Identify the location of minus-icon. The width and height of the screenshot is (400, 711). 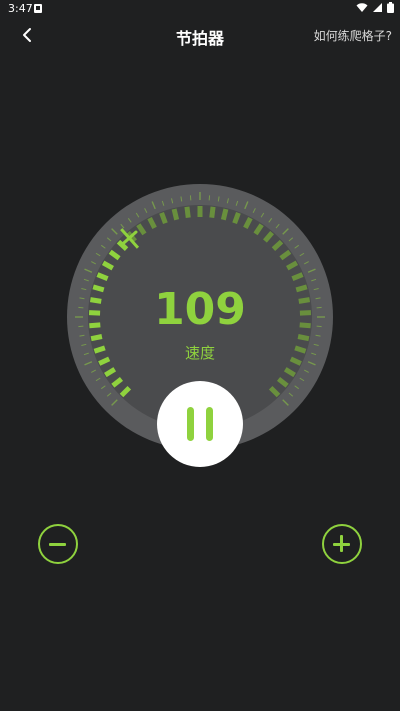
(57, 544).